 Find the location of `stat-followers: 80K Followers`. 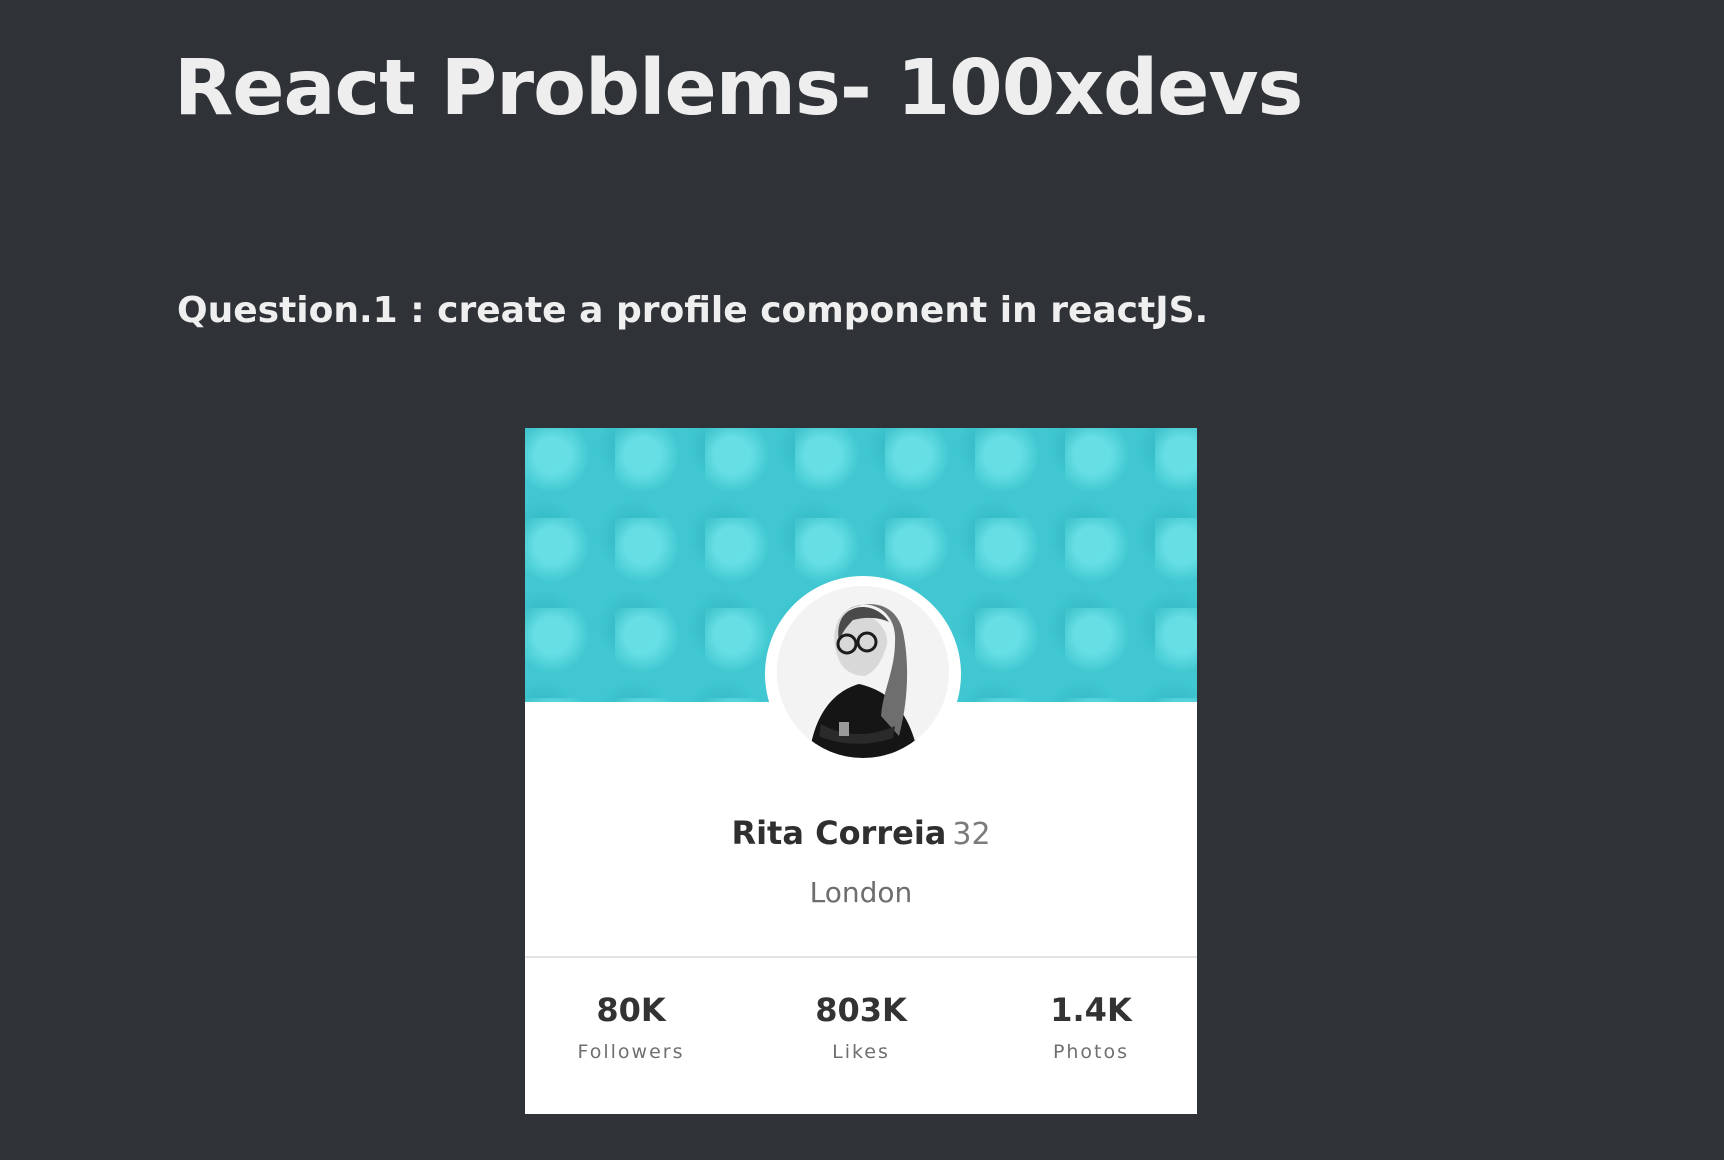

stat-followers: 80K Followers is located at coordinates (631, 1027).